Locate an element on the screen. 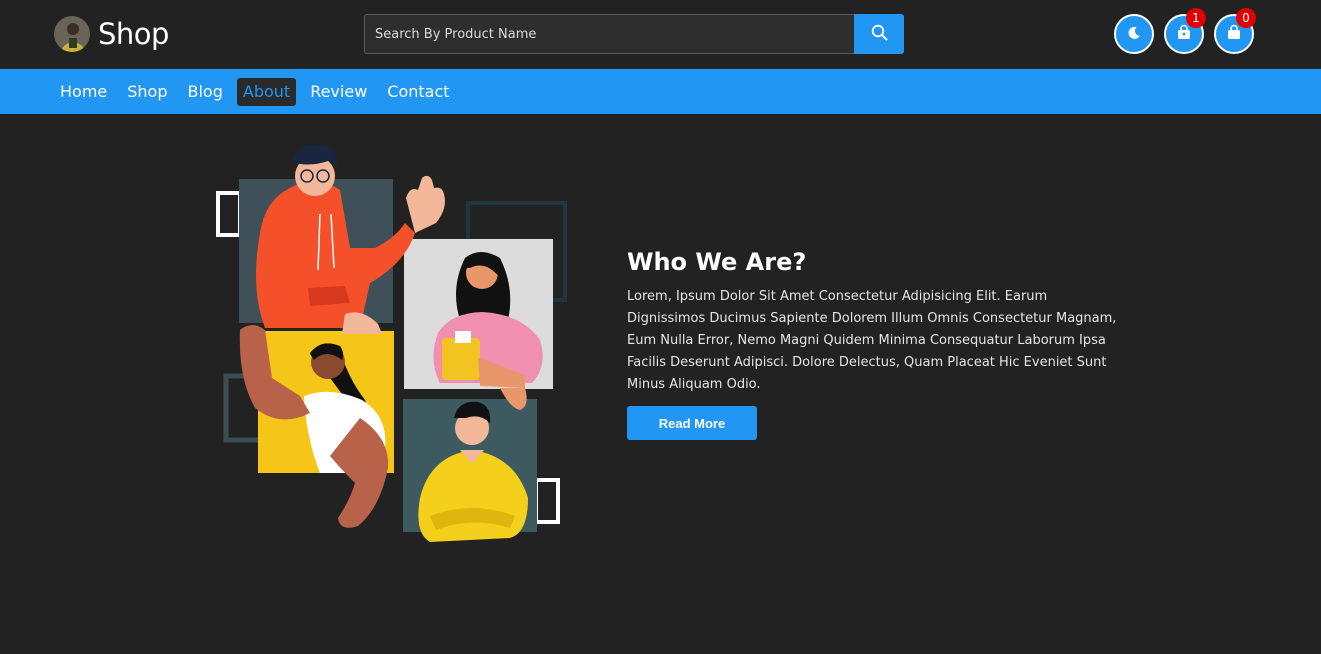  main-nav: Home Shop Blog About Review Contact is located at coordinates (660, 91).